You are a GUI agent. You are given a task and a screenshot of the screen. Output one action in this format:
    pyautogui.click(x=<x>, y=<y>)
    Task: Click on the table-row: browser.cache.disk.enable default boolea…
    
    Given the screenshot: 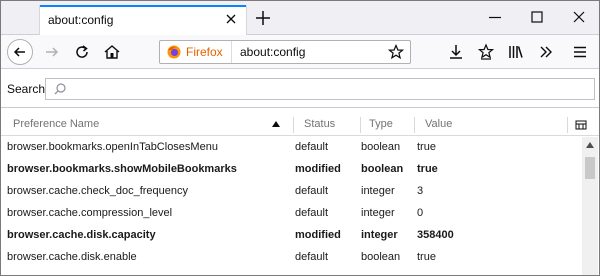 What is the action you would take?
    pyautogui.click(x=291, y=258)
    